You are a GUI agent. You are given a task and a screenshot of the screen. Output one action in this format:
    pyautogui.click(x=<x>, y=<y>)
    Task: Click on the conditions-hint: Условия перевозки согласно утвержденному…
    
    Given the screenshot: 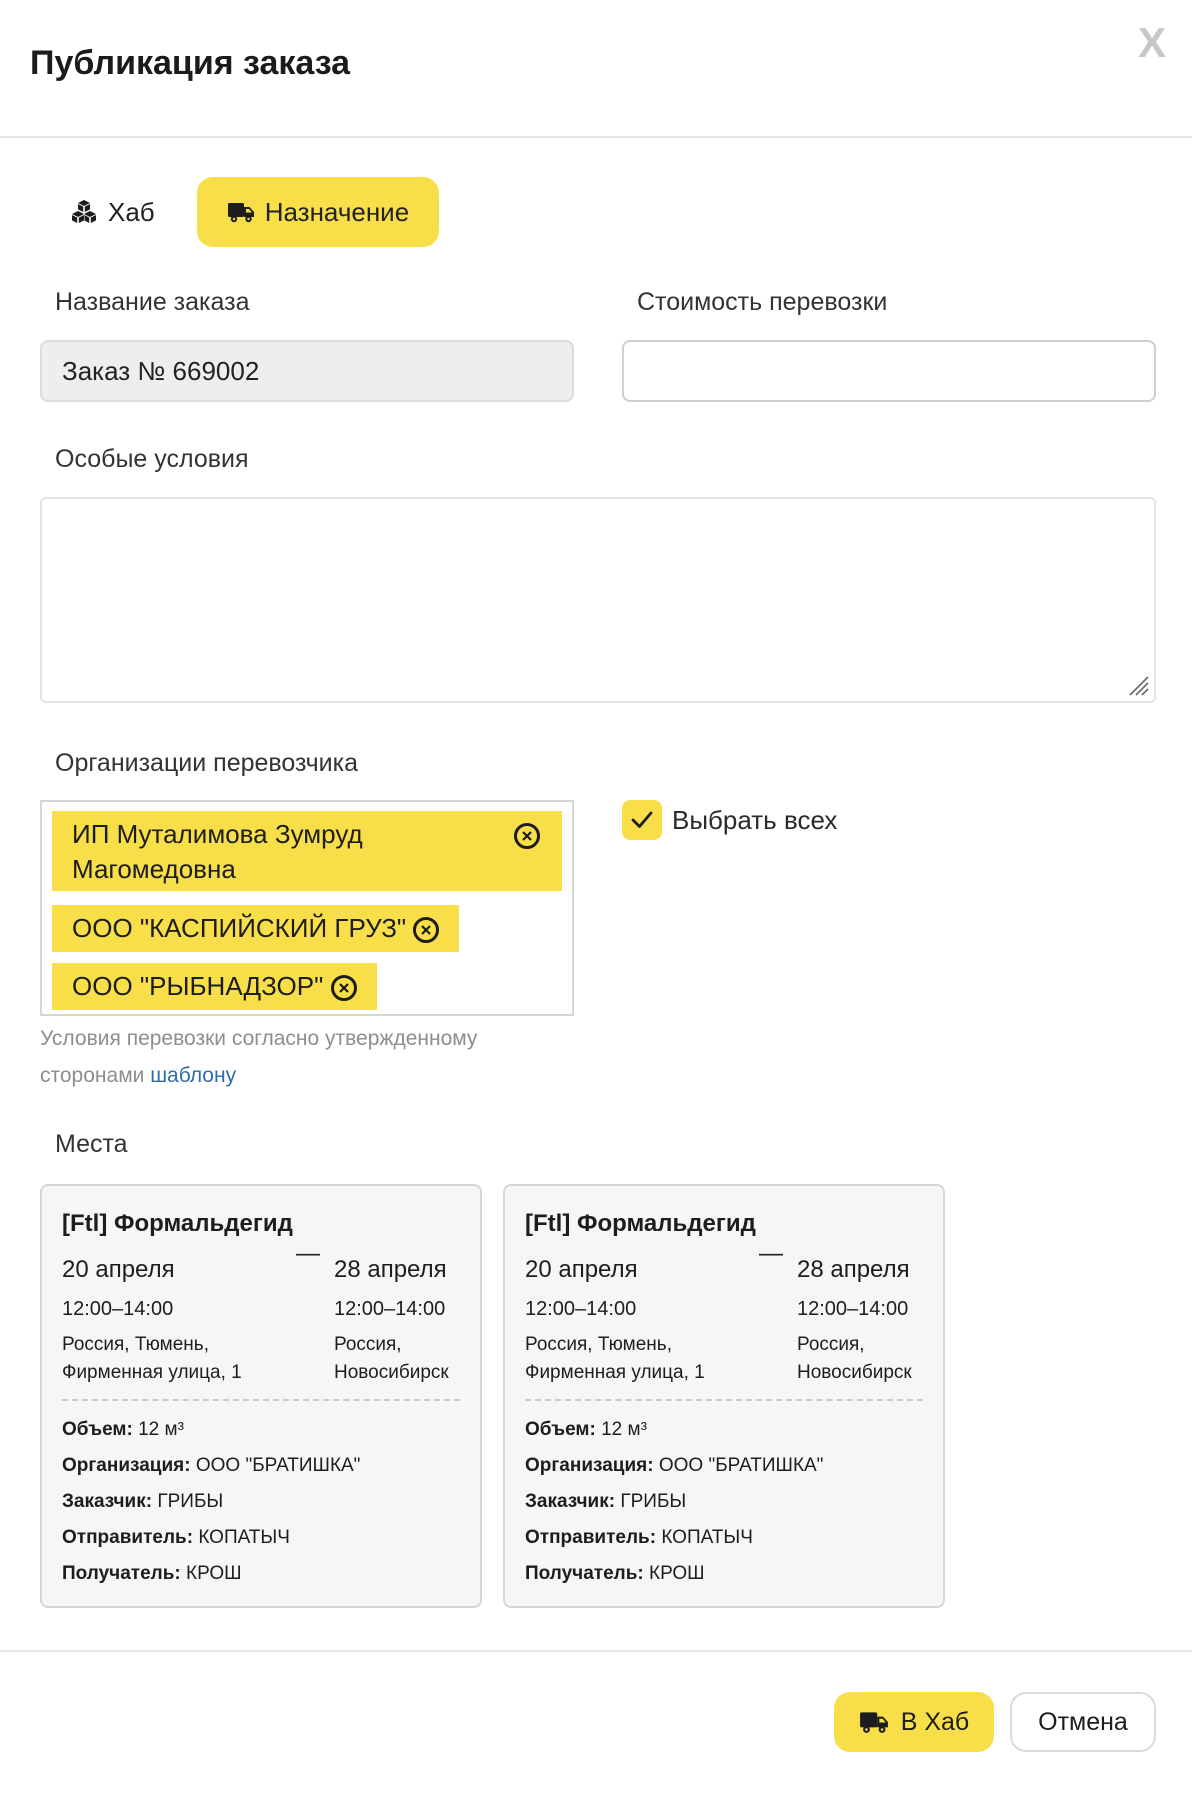 What is the action you would take?
    pyautogui.click(x=300, y=1057)
    